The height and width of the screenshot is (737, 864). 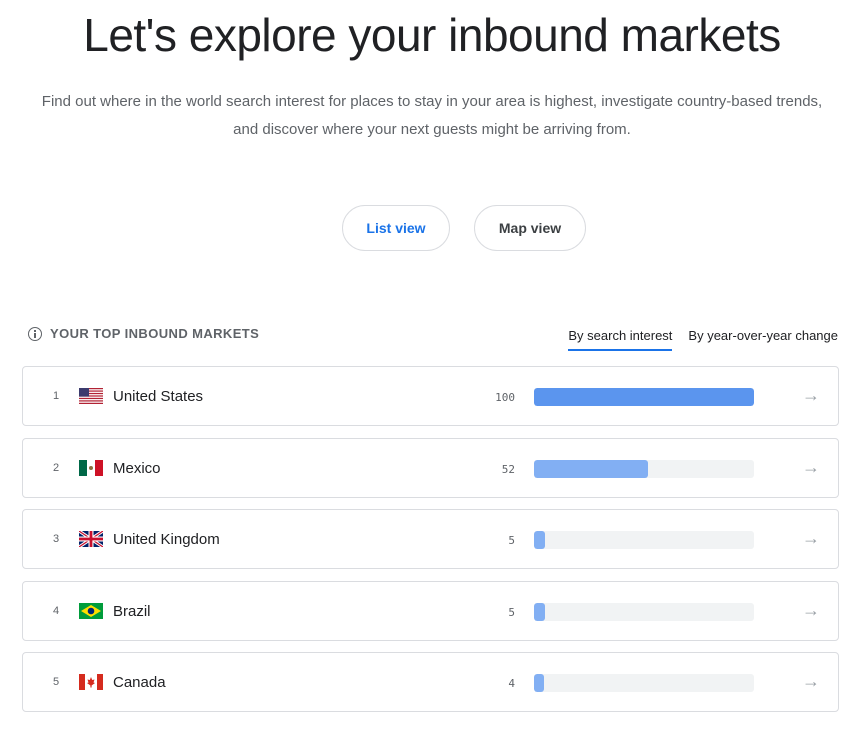 What do you see at coordinates (91, 682) in the screenshot?
I see `canada-flag-icon` at bounding box center [91, 682].